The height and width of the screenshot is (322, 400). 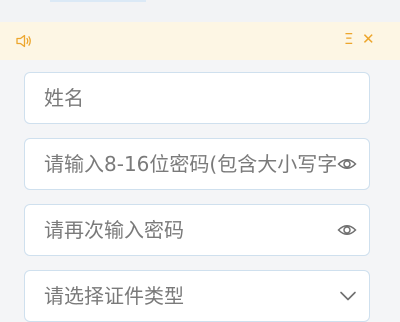 I want to click on name-field: 姓名, so click(x=197, y=98).